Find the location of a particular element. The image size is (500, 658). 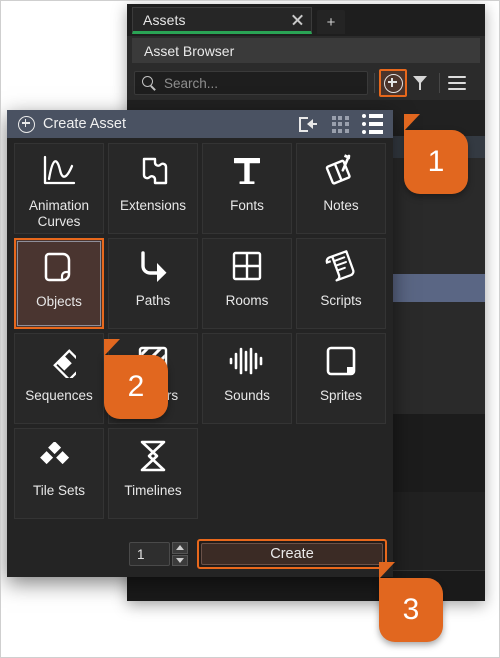

timelines-icon is located at coordinates (153, 456).